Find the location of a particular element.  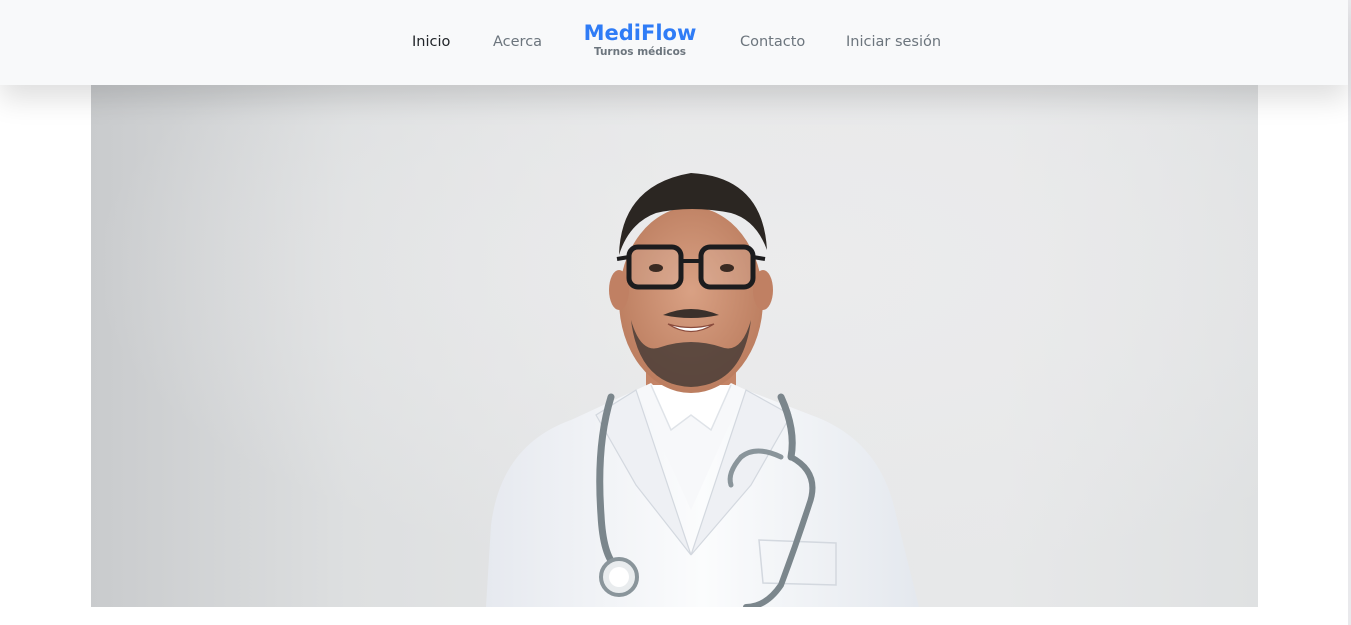

nav-link-contacto: Contacto is located at coordinates (772, 42).